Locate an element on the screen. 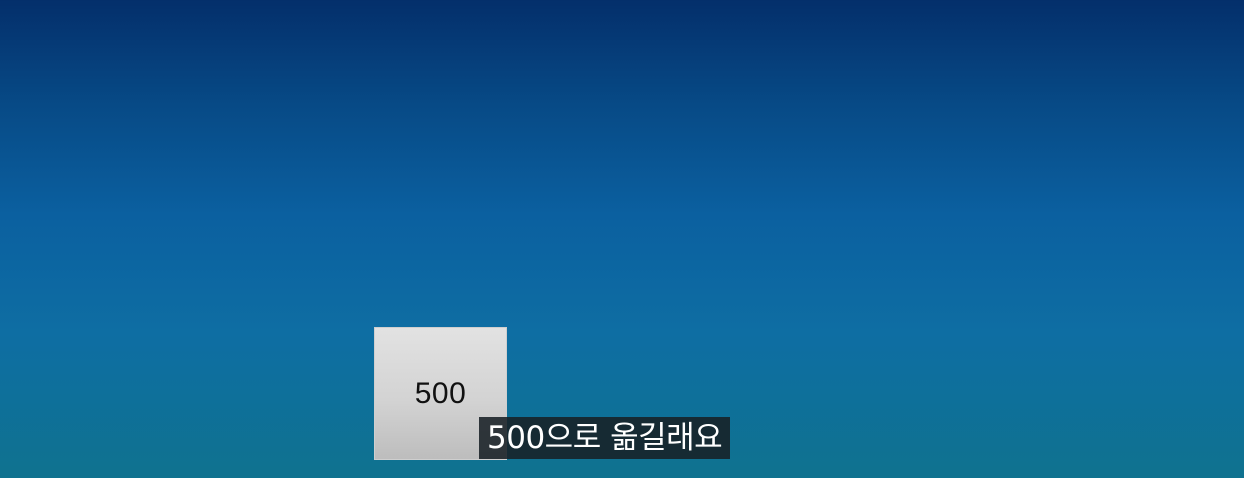 The width and height of the screenshot is (1244, 478). tile-label: 500 is located at coordinates (440, 393).